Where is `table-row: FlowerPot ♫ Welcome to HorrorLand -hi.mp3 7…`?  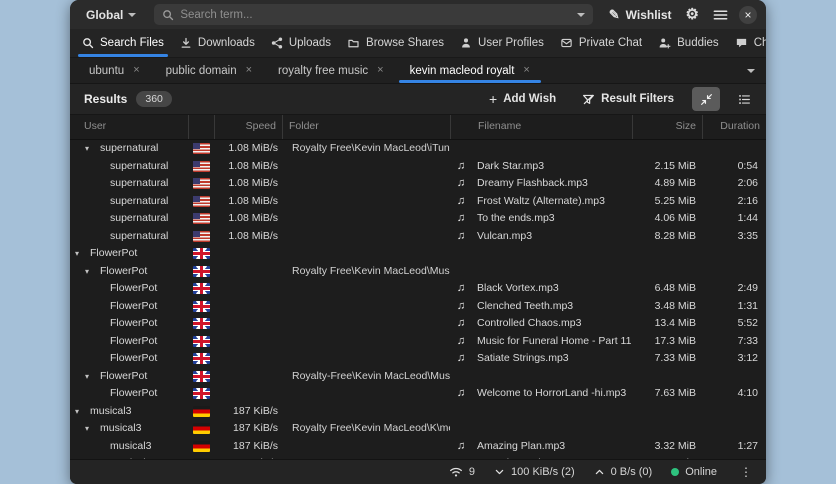 table-row: FlowerPot ♫ Welcome to HorrorLand -hi.mp3 7… is located at coordinates (418, 394).